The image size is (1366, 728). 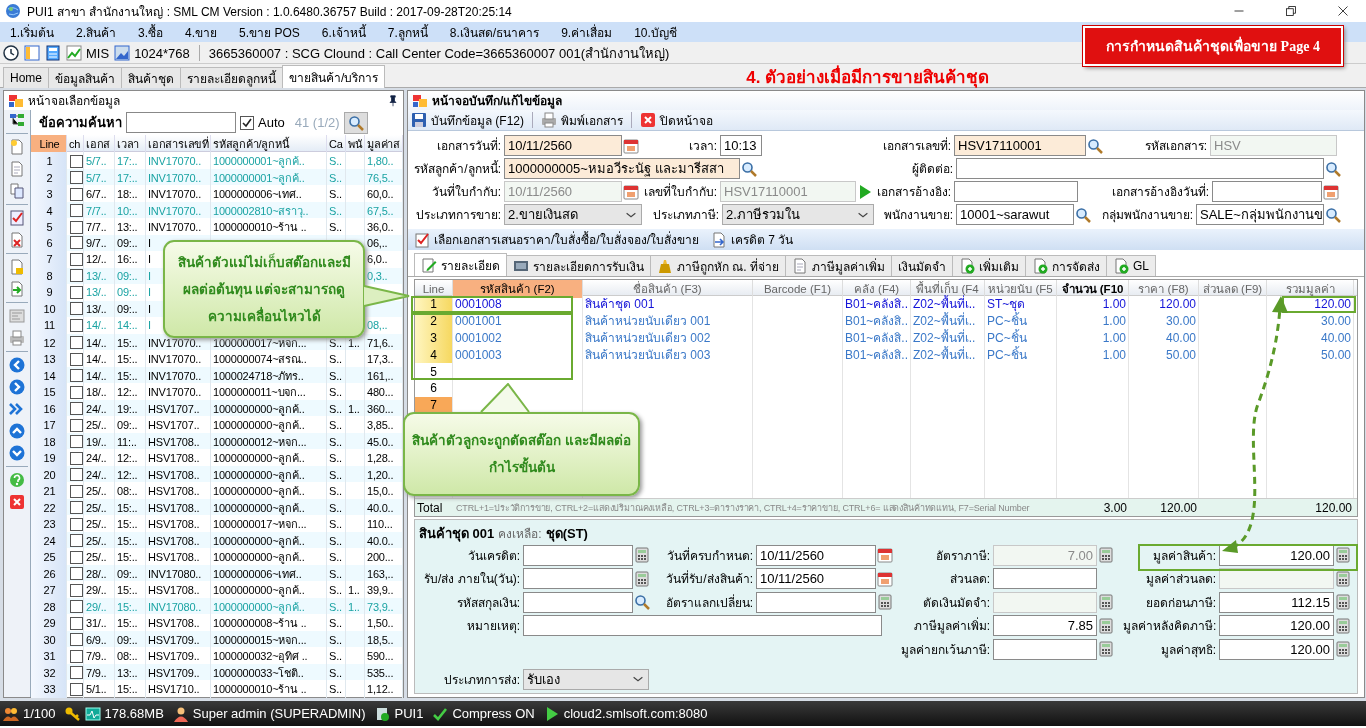 What do you see at coordinates (587, 32) in the screenshot?
I see `menu-item: 9.ค่าเสื่อม` at bounding box center [587, 32].